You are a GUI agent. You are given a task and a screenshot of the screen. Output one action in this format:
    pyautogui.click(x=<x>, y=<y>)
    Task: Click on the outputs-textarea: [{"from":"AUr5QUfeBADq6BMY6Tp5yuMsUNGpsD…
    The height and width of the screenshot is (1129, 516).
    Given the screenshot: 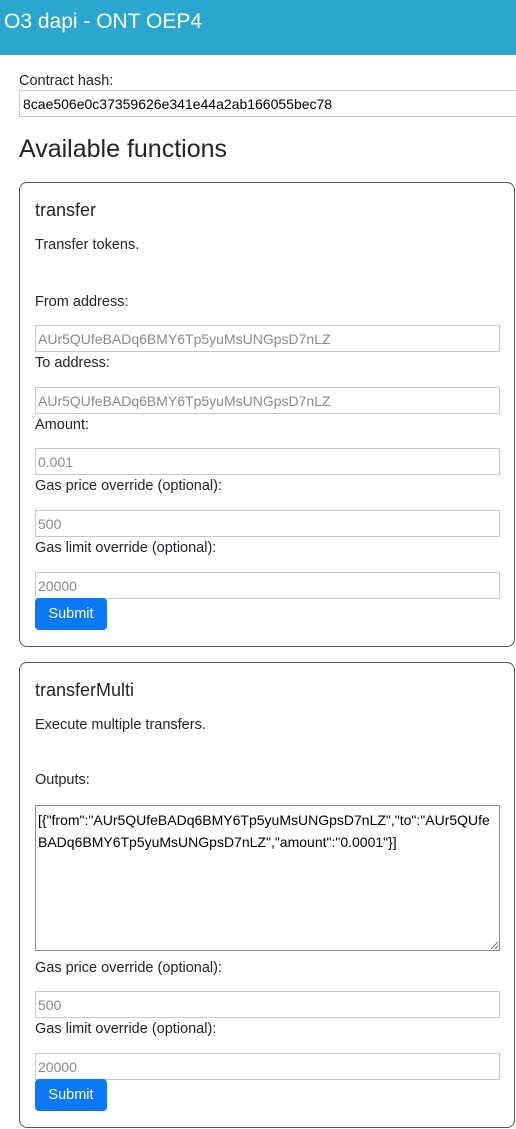 What is the action you would take?
    pyautogui.click(x=267, y=878)
    